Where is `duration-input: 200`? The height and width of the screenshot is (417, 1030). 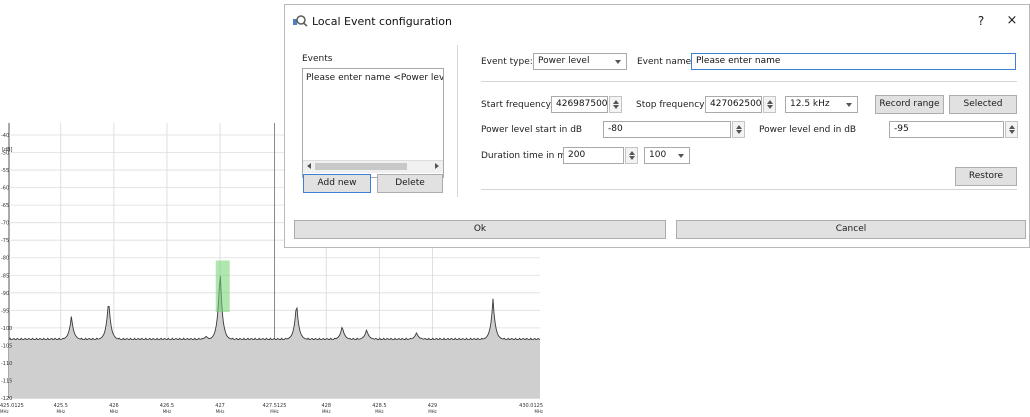 duration-input: 200 is located at coordinates (593, 155).